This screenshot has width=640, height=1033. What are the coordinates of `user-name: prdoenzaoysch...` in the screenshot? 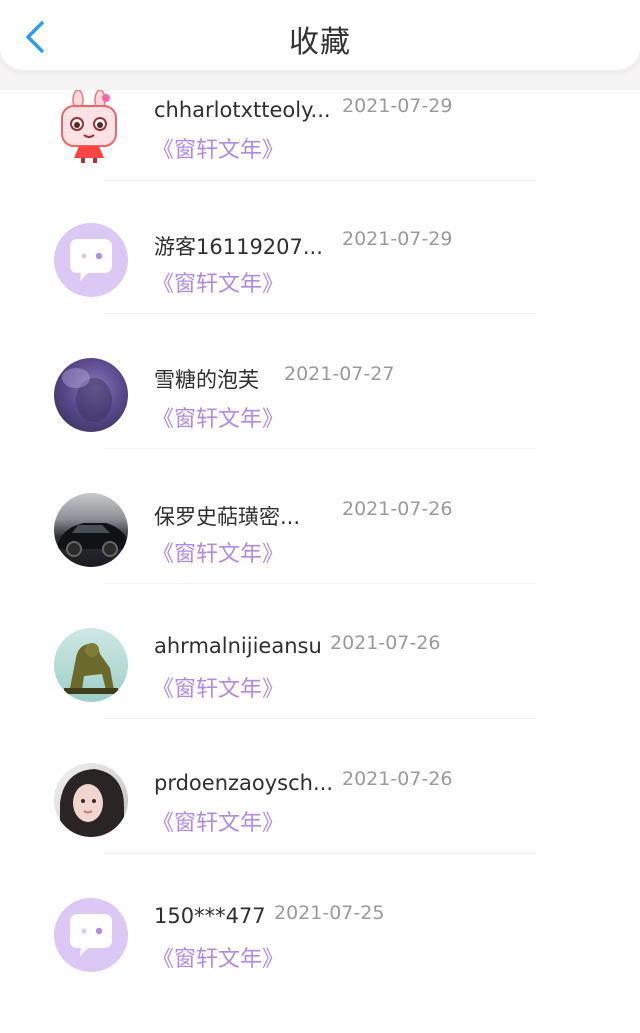 It's located at (243, 783).